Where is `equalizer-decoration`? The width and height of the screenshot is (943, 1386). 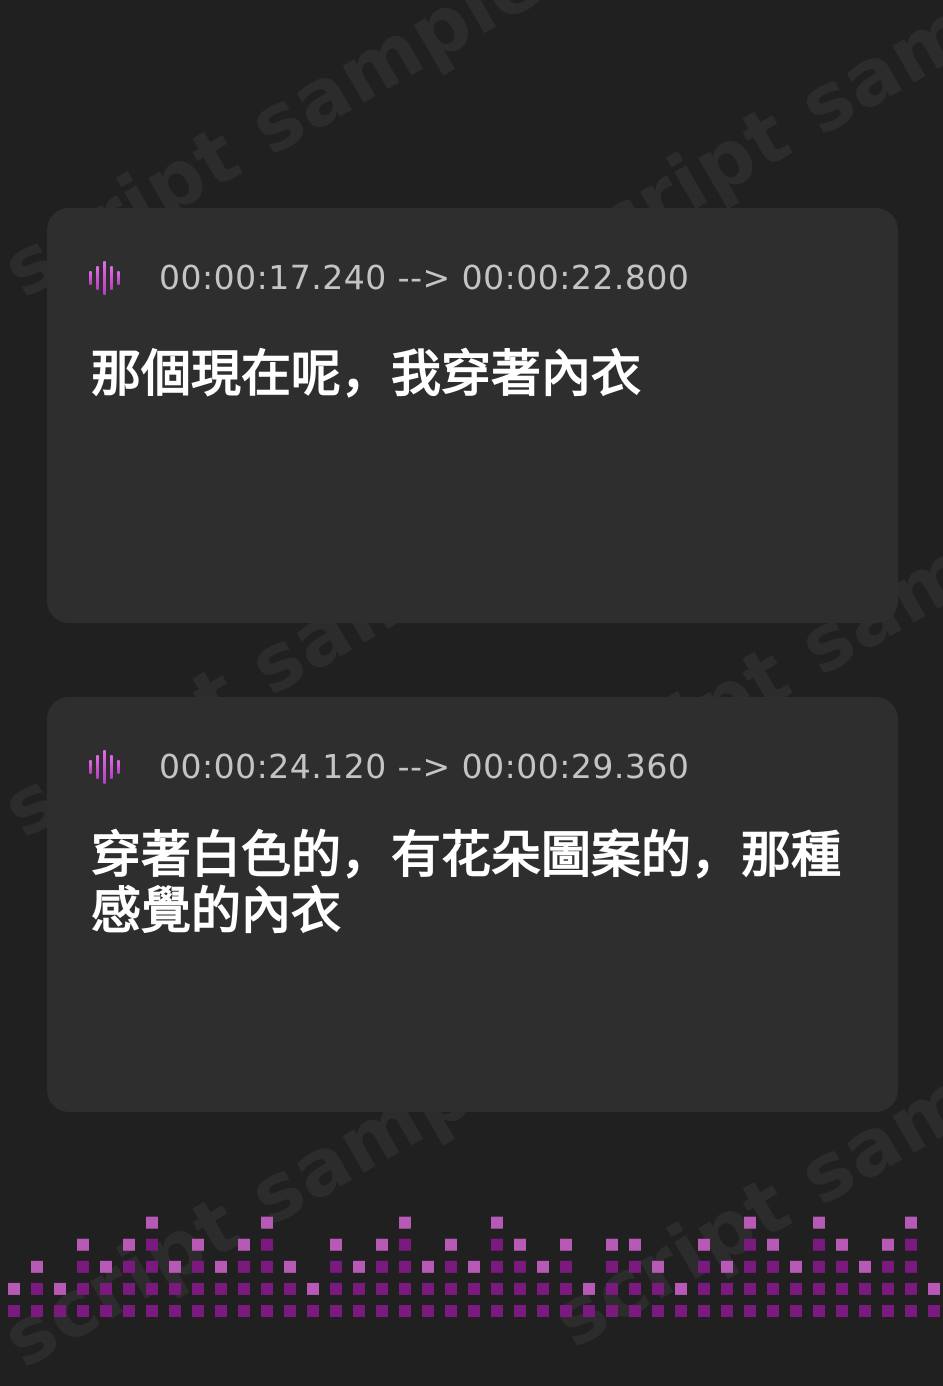 equalizer-decoration is located at coordinates (474, 1266).